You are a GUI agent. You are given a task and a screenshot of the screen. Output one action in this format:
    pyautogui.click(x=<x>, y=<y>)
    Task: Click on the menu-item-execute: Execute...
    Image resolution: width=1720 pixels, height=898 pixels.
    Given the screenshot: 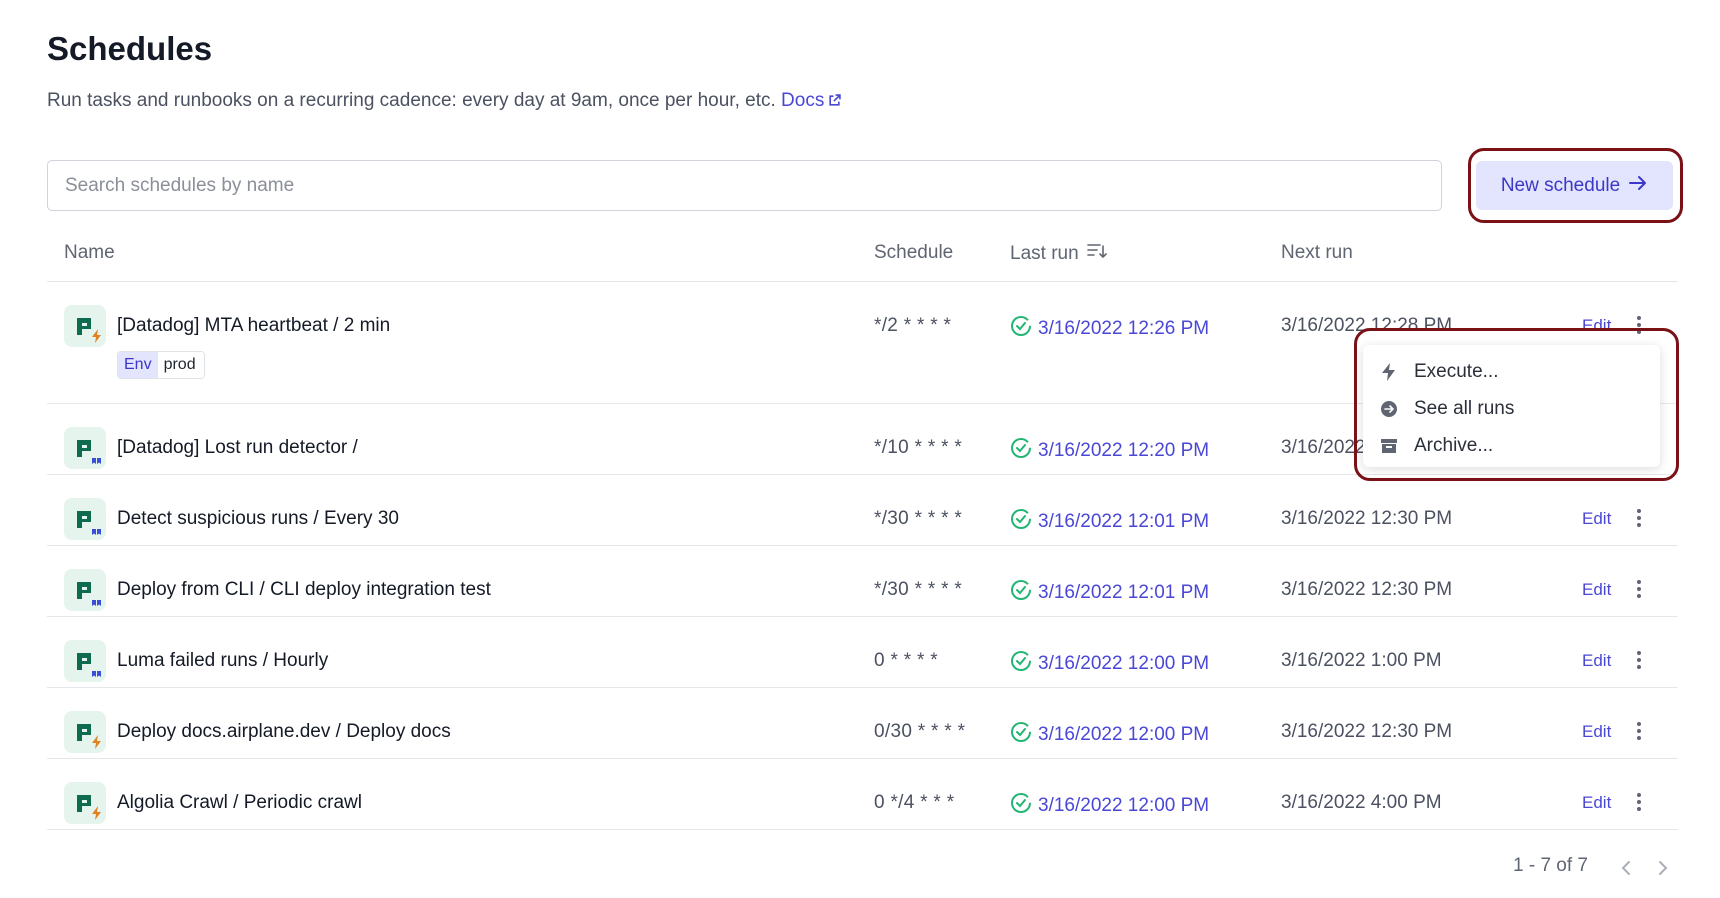 What is the action you would take?
    pyautogui.click(x=1511, y=371)
    